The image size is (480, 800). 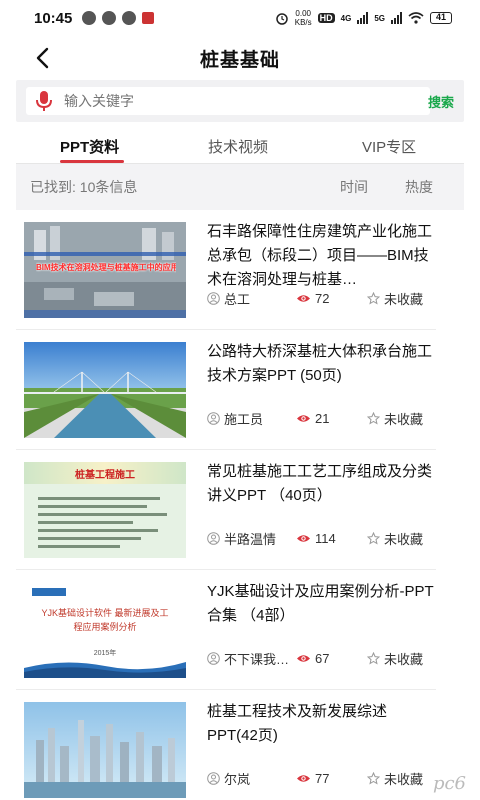 I want to click on view-count: 77, so click(x=322, y=778).